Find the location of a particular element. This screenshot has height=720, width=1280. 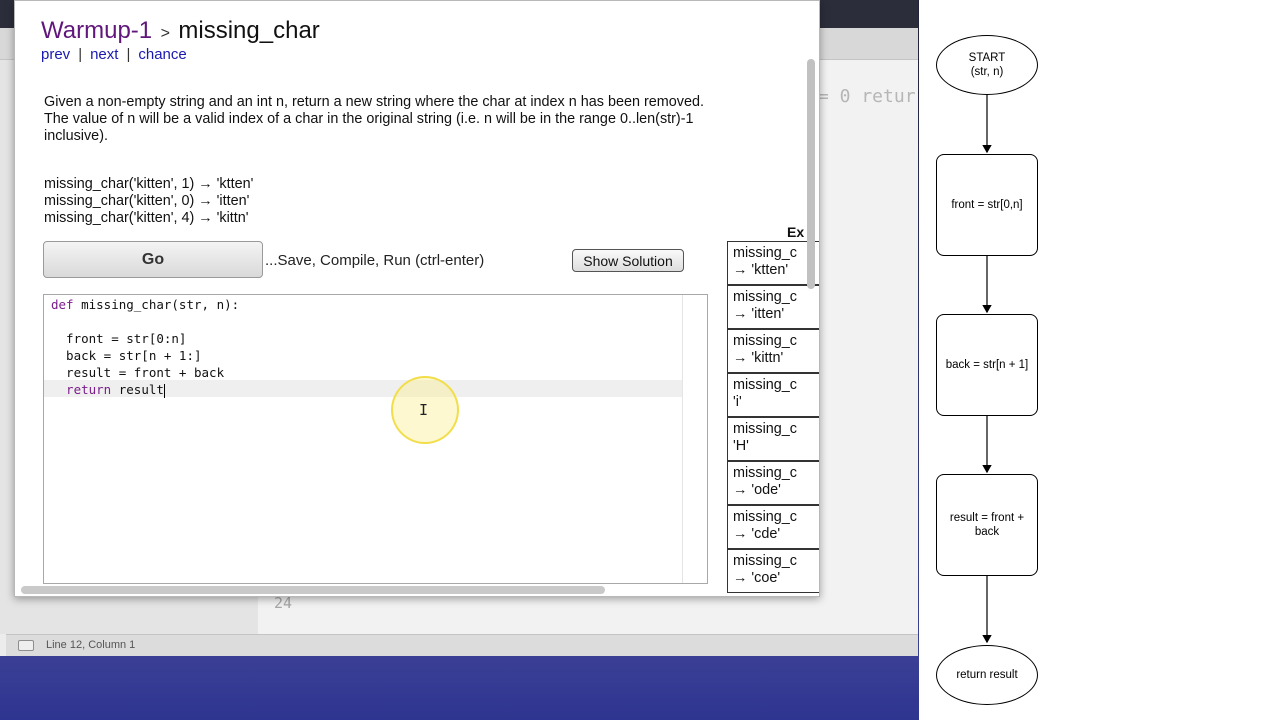

expected-cell: missing_c → 'coe' is located at coordinates (773, 571).